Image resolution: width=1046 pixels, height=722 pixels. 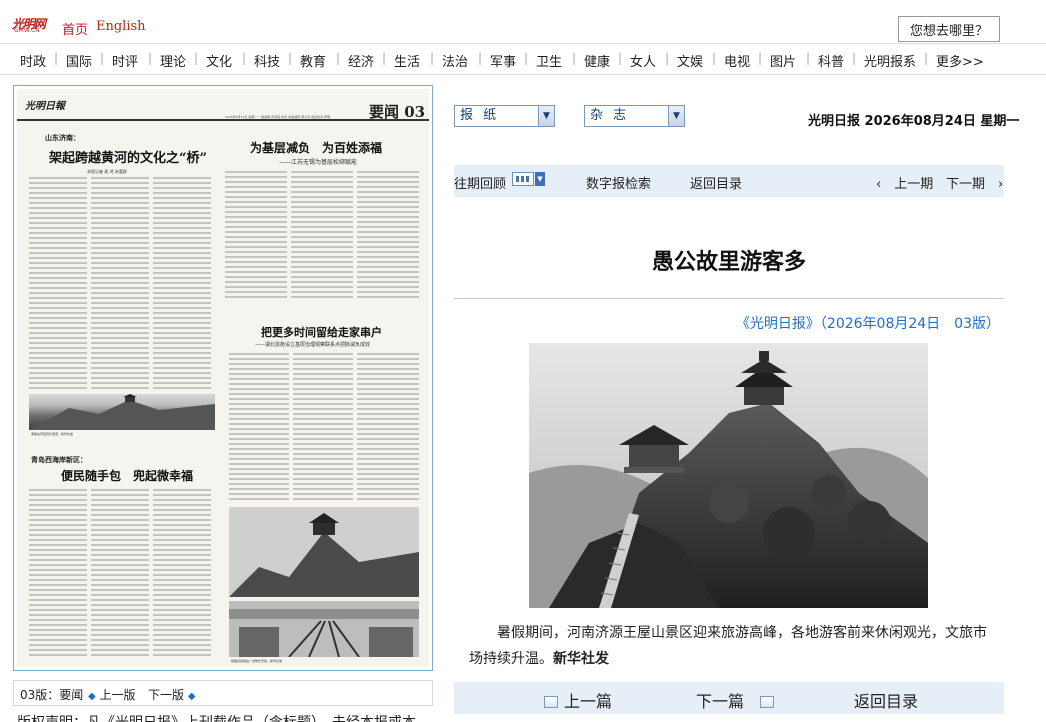 I want to click on story2-subtitle: ——江苏无锡为基层松绑赋能, so click(x=318, y=162).